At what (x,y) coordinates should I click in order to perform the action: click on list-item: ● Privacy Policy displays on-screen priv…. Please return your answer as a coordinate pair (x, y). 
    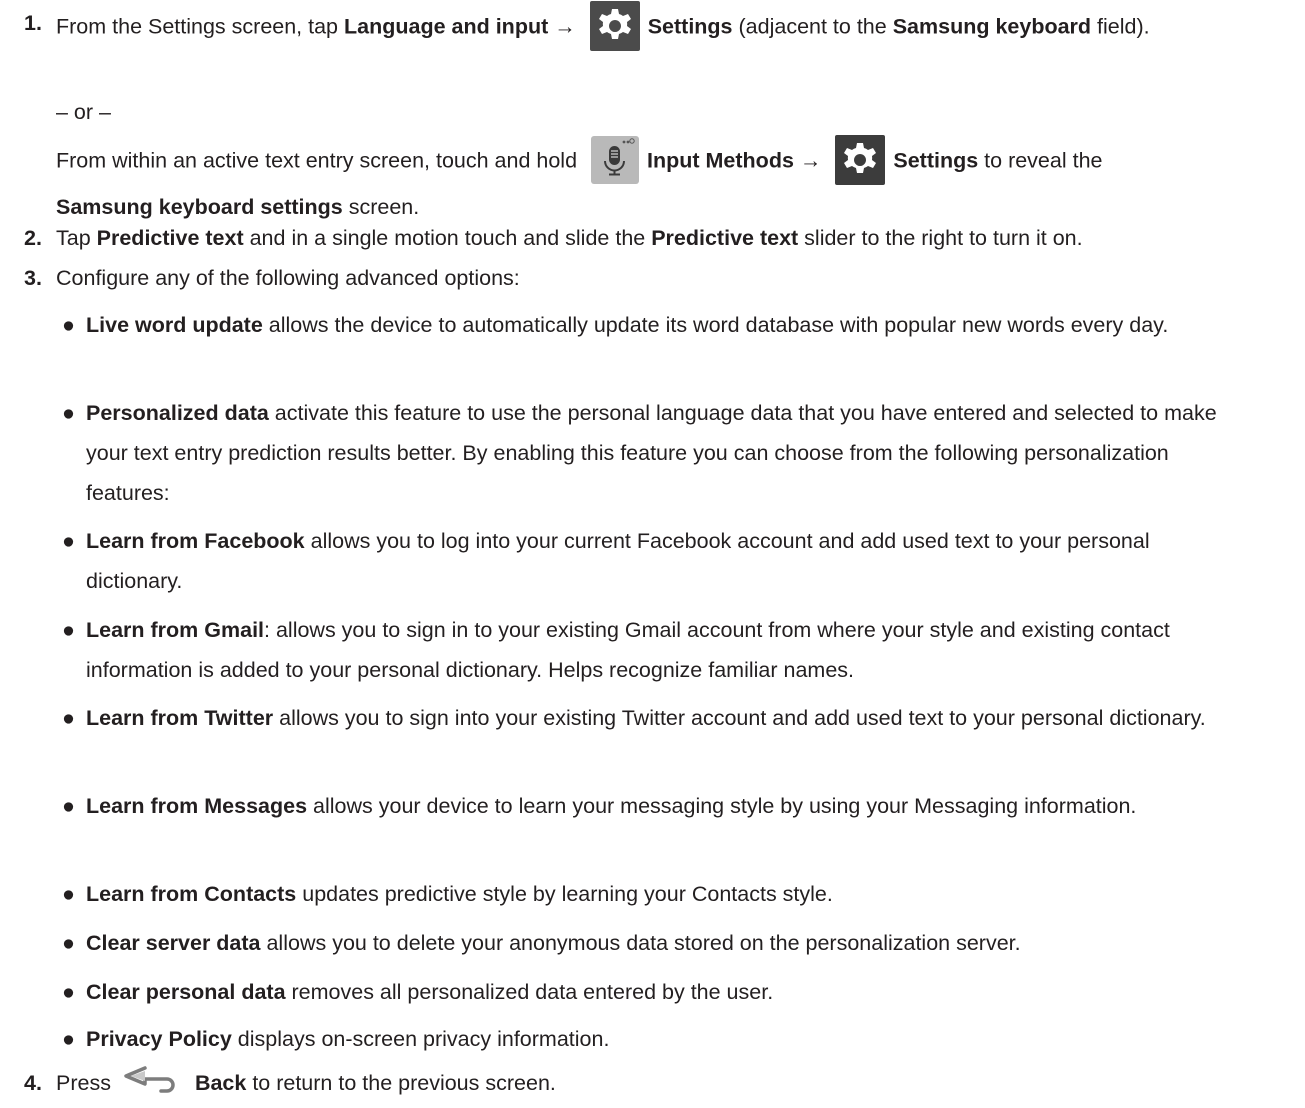
    Looking at the image, I should click on (336, 1039).